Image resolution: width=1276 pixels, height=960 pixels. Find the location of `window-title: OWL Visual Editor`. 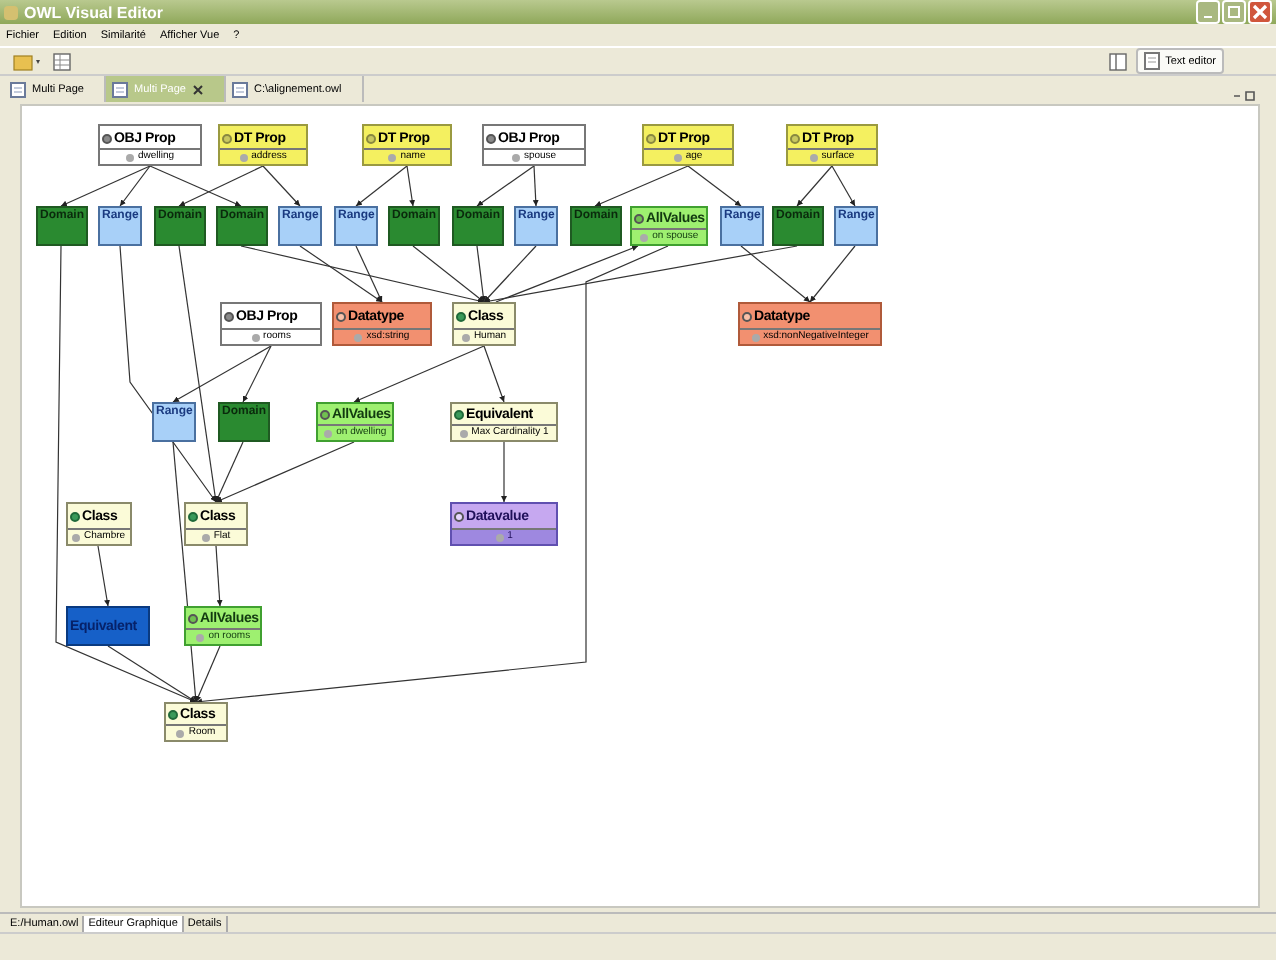

window-title: OWL Visual Editor is located at coordinates (93, 12).